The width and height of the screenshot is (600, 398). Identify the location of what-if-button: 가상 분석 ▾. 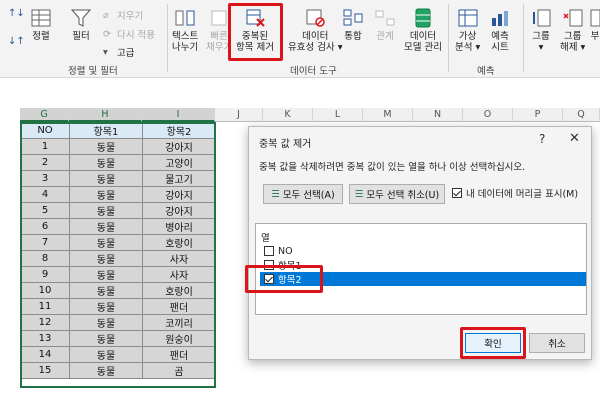
(467, 30).